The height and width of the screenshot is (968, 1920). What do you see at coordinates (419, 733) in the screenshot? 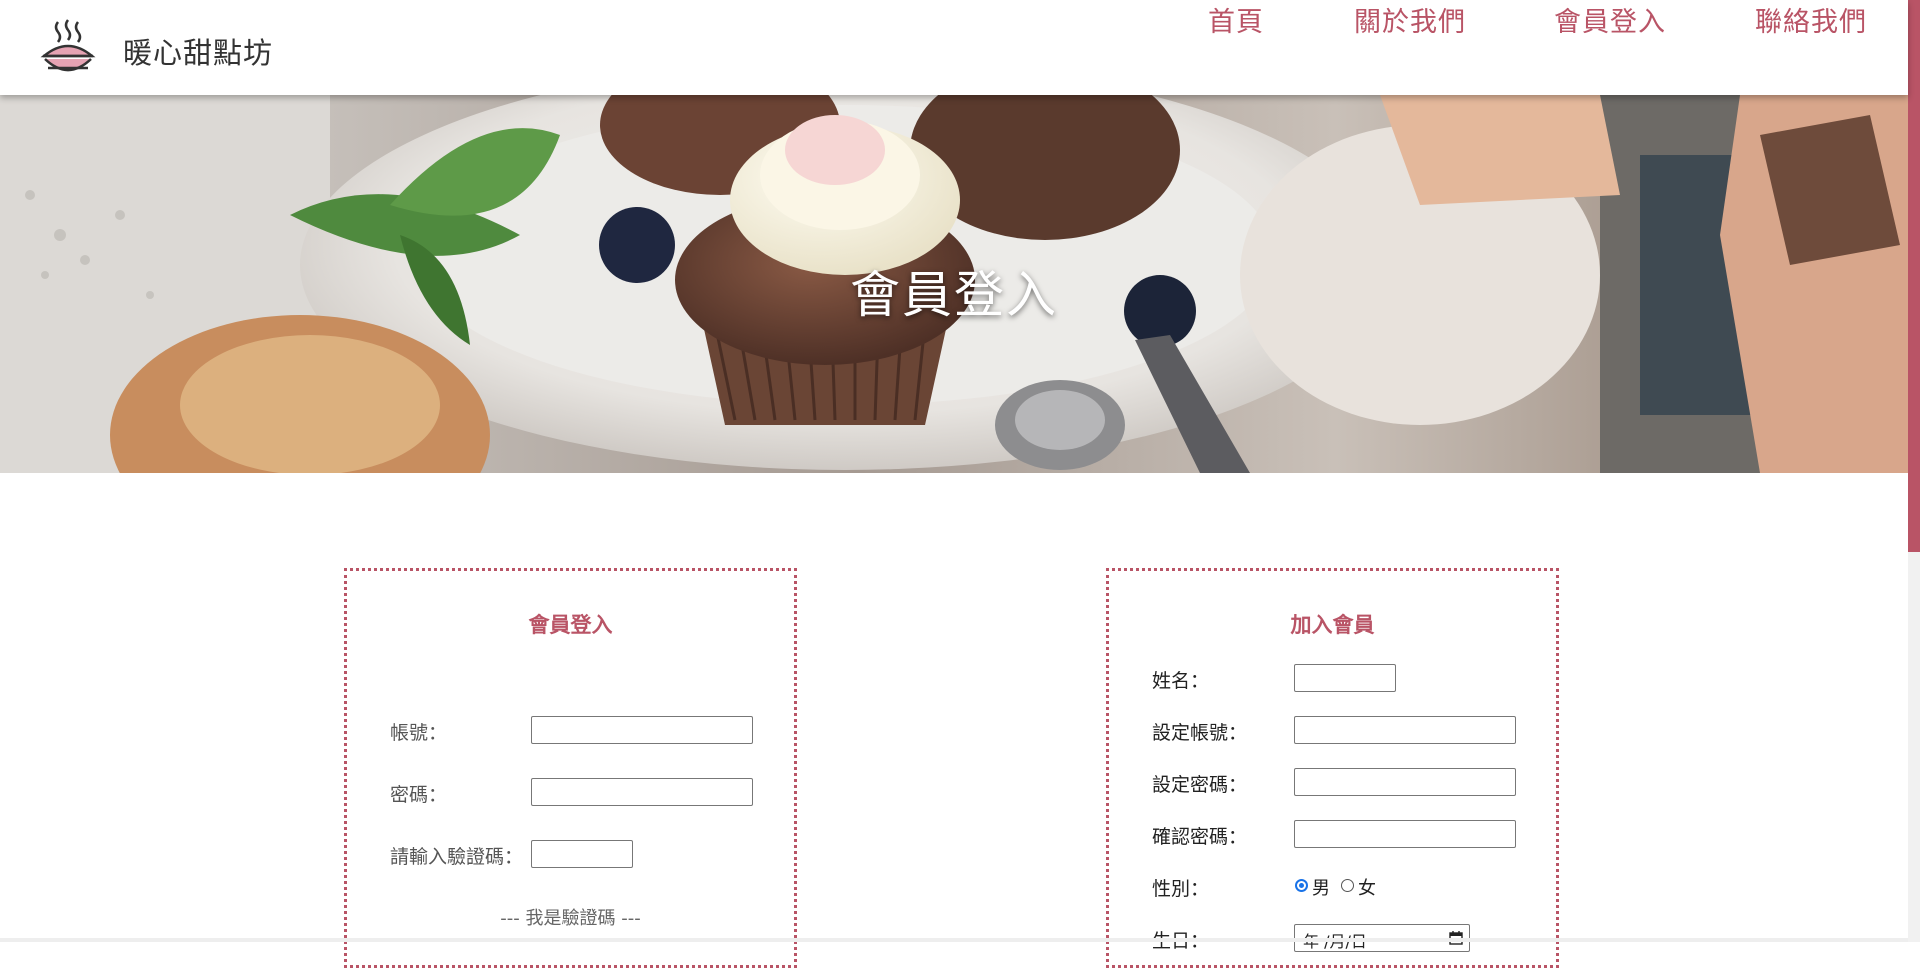
I see `account-label: 帳號：` at bounding box center [419, 733].